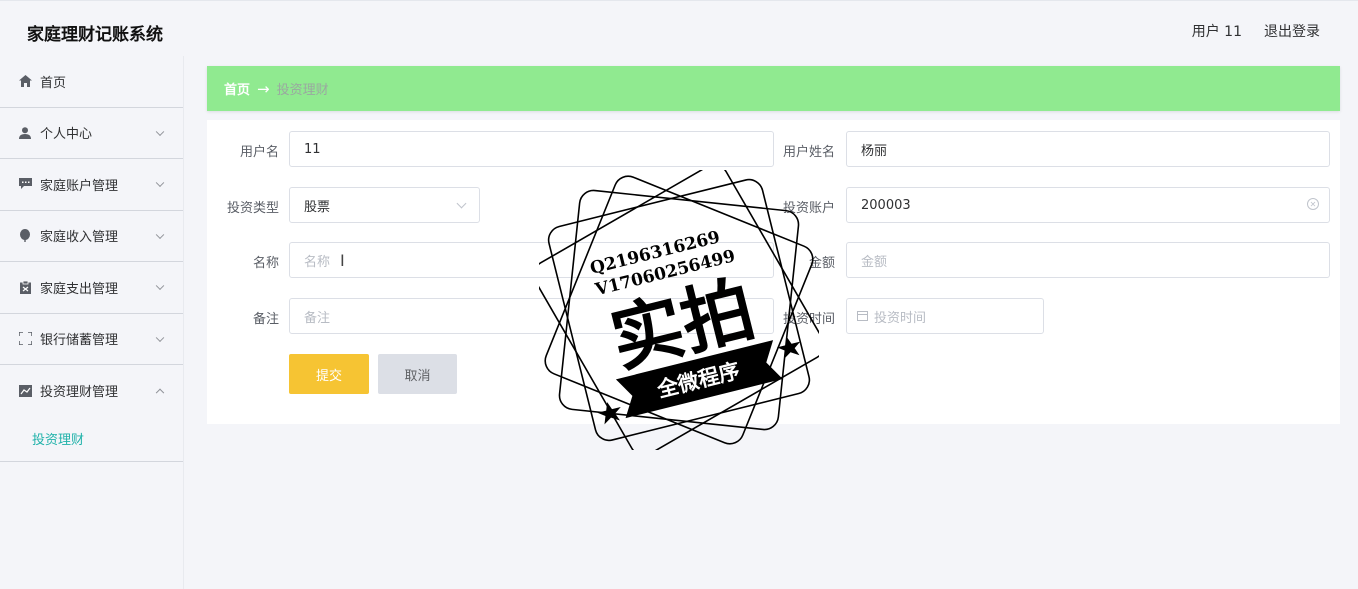 The width and height of the screenshot is (1358, 589). What do you see at coordinates (1256, 31) in the screenshot?
I see `header-right: 用户 11 退出登录` at bounding box center [1256, 31].